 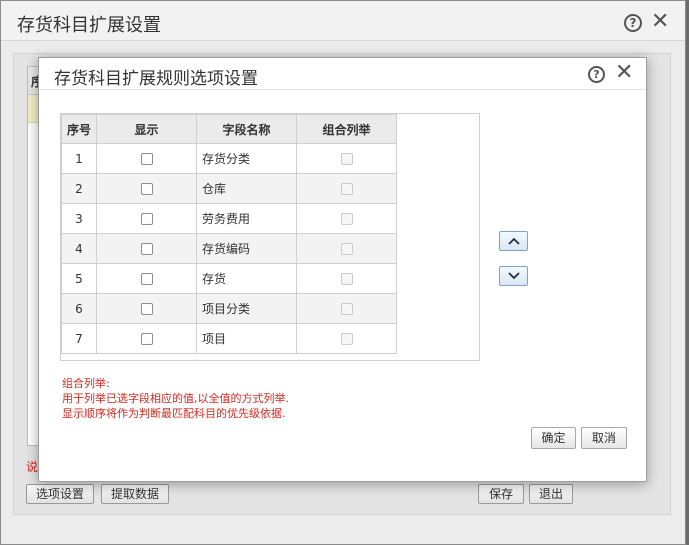 What do you see at coordinates (551, 494) in the screenshot?
I see `exit-button: 退出` at bounding box center [551, 494].